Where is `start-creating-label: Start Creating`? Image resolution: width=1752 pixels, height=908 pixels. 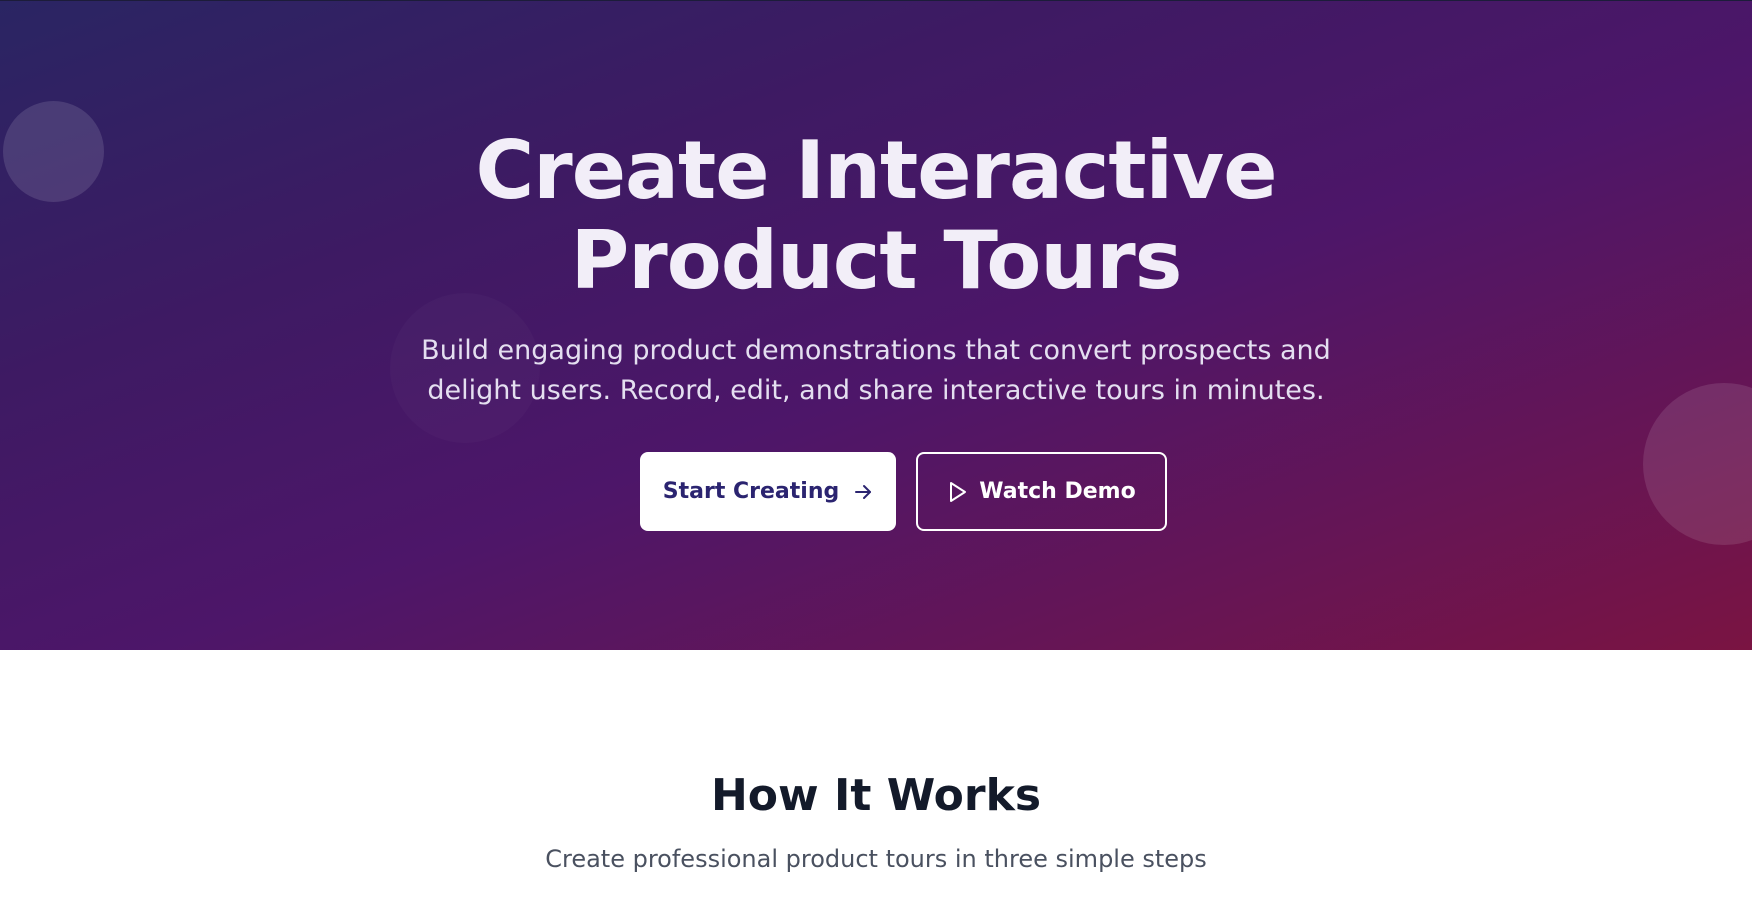
start-creating-label: Start Creating is located at coordinates (751, 491).